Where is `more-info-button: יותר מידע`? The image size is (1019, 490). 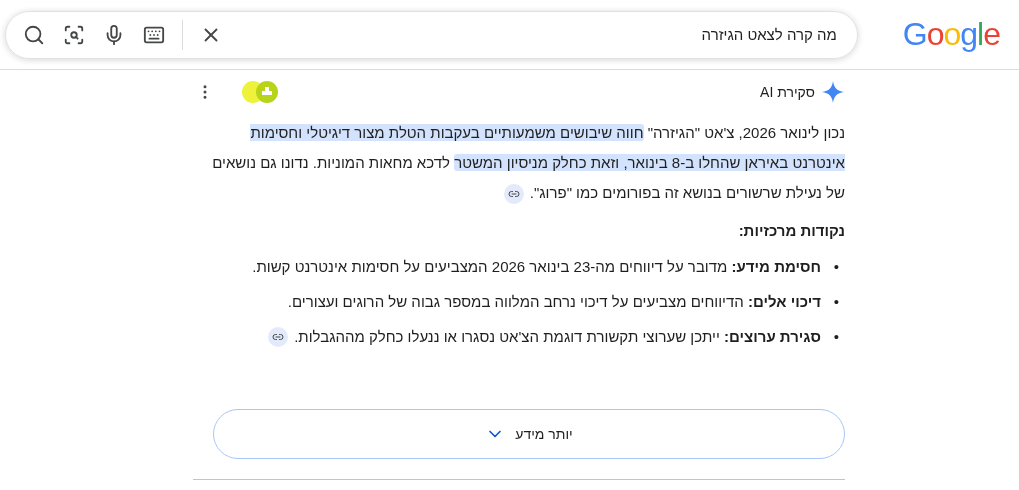
more-info-button: יותר מידע is located at coordinates (529, 434).